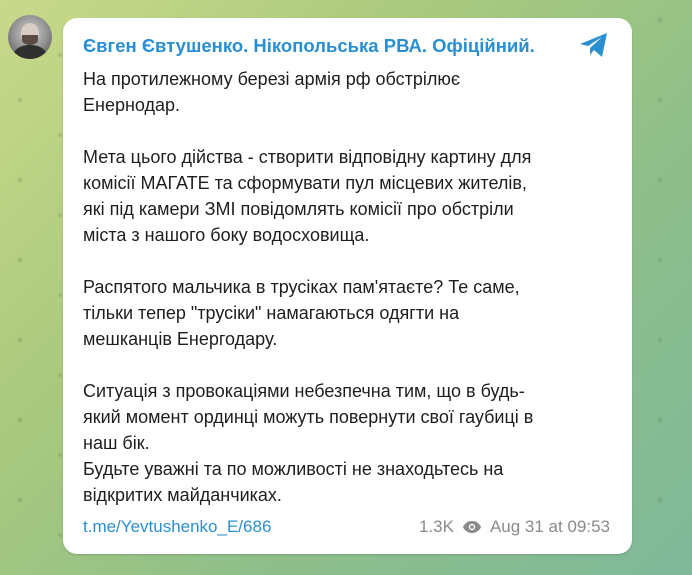 Image resolution: width=692 pixels, height=575 pixels. I want to click on message-line: мешканців Енергодару., so click(180, 339).